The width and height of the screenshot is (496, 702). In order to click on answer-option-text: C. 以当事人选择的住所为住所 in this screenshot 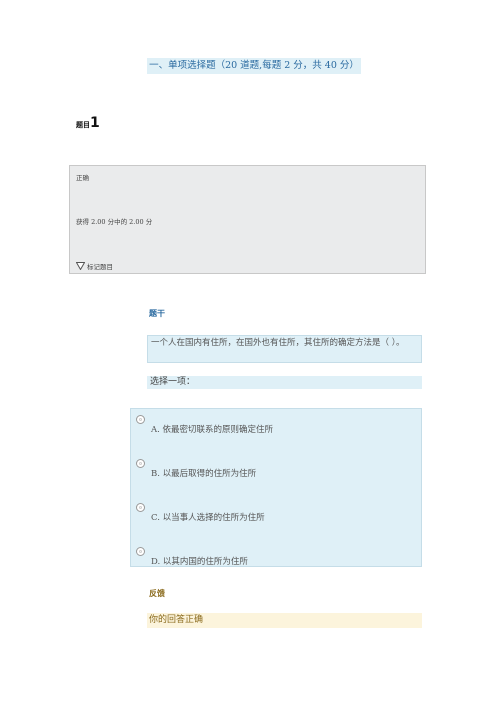, I will do `click(208, 518)`.